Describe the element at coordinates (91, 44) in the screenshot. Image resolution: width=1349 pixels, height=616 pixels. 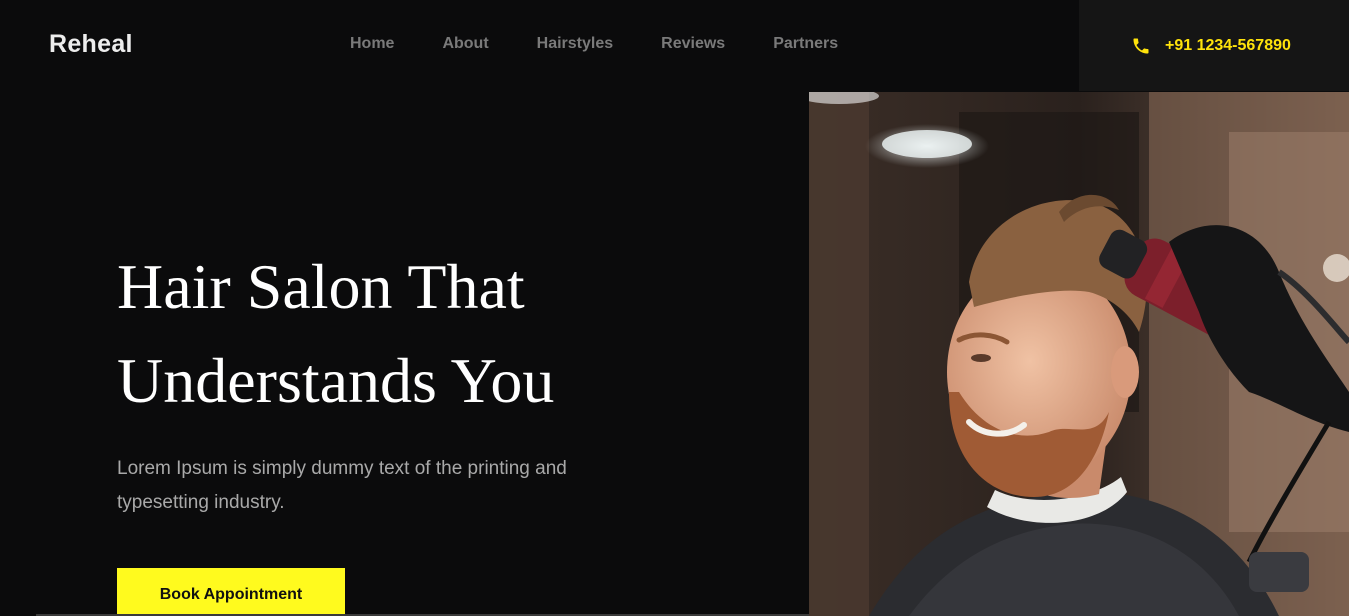
I see `brand-logo: Reheal` at that location.